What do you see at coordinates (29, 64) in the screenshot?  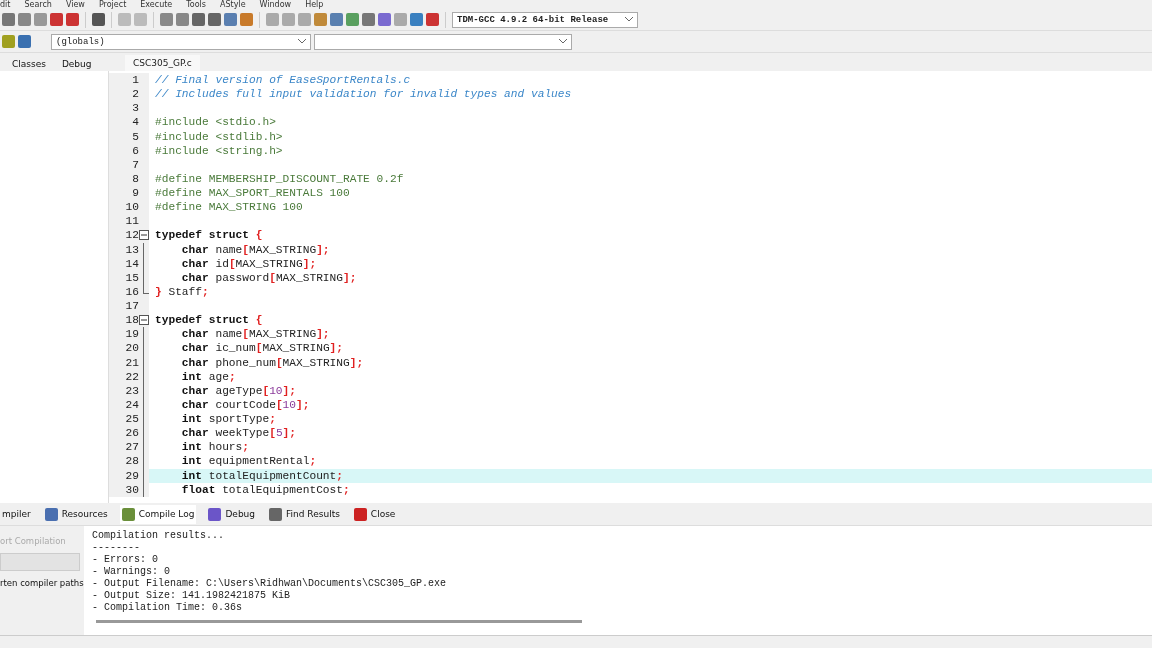 I see `panel-tab: Classes` at bounding box center [29, 64].